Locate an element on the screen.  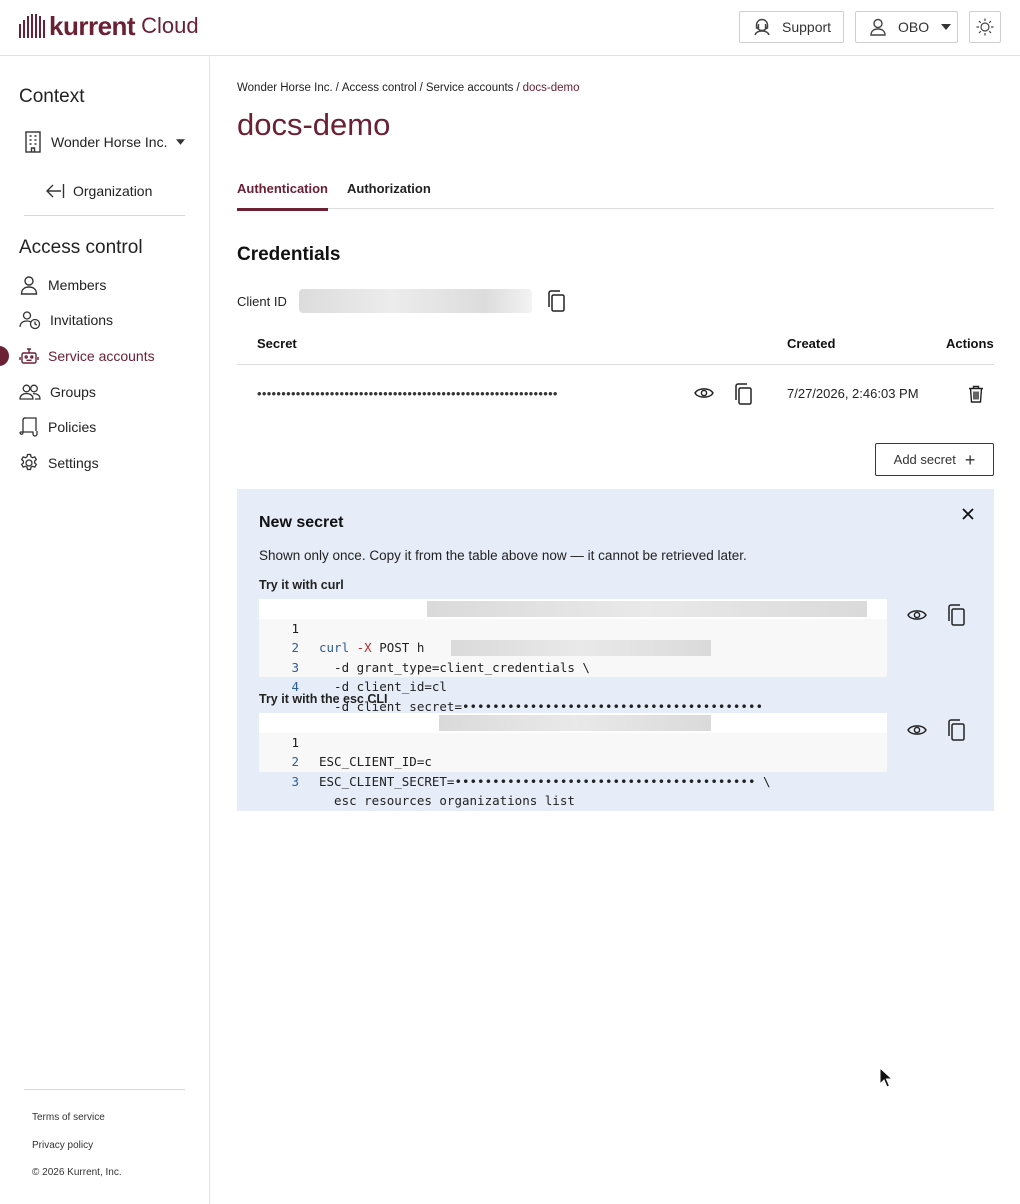
organization-link: Organization is located at coordinates (98, 191).